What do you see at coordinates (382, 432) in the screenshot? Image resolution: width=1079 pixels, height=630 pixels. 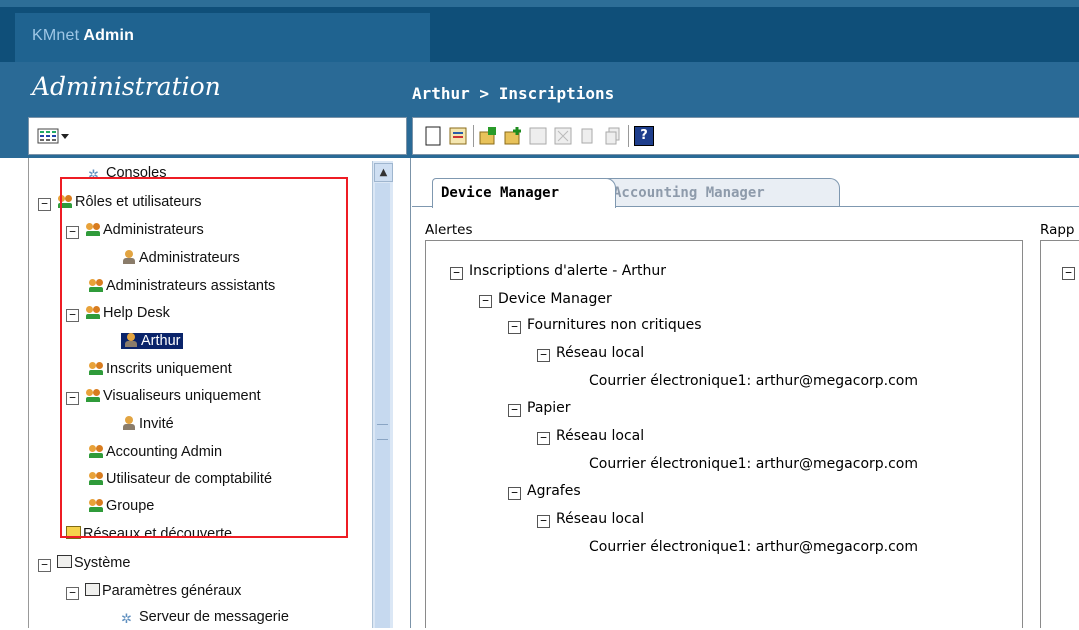 I see `scroll-grip-icon` at bounding box center [382, 432].